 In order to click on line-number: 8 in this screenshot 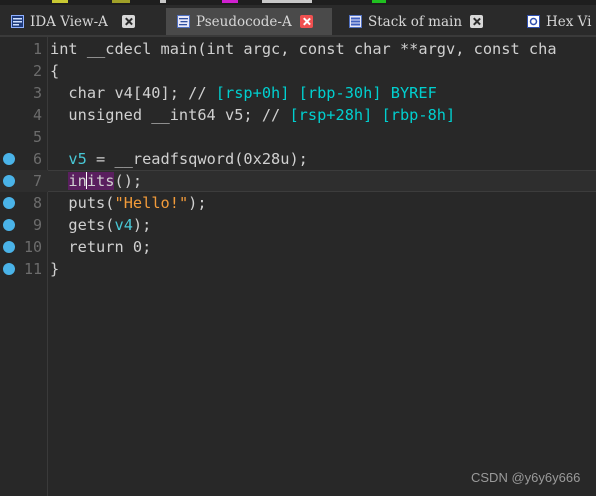, I will do `click(37, 203)`.